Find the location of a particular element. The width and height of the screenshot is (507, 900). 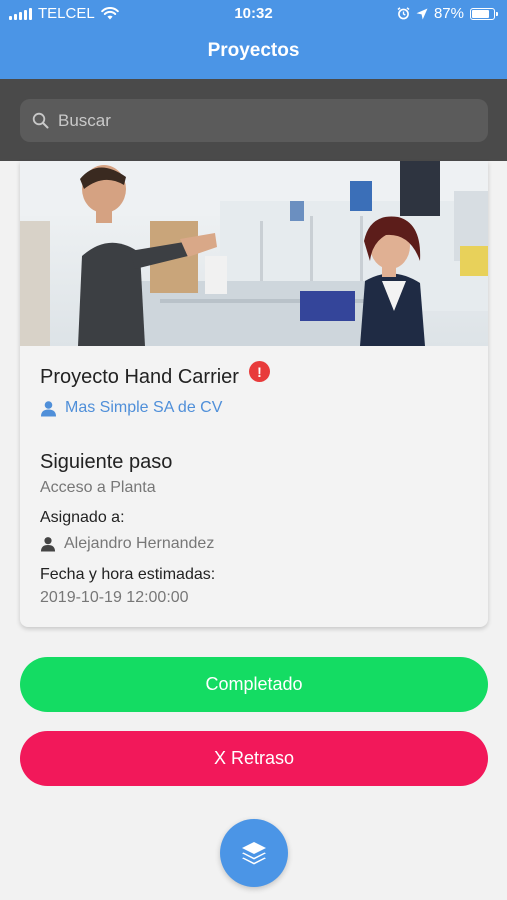

company-name: Mas Simple SA de CV is located at coordinates (144, 407).